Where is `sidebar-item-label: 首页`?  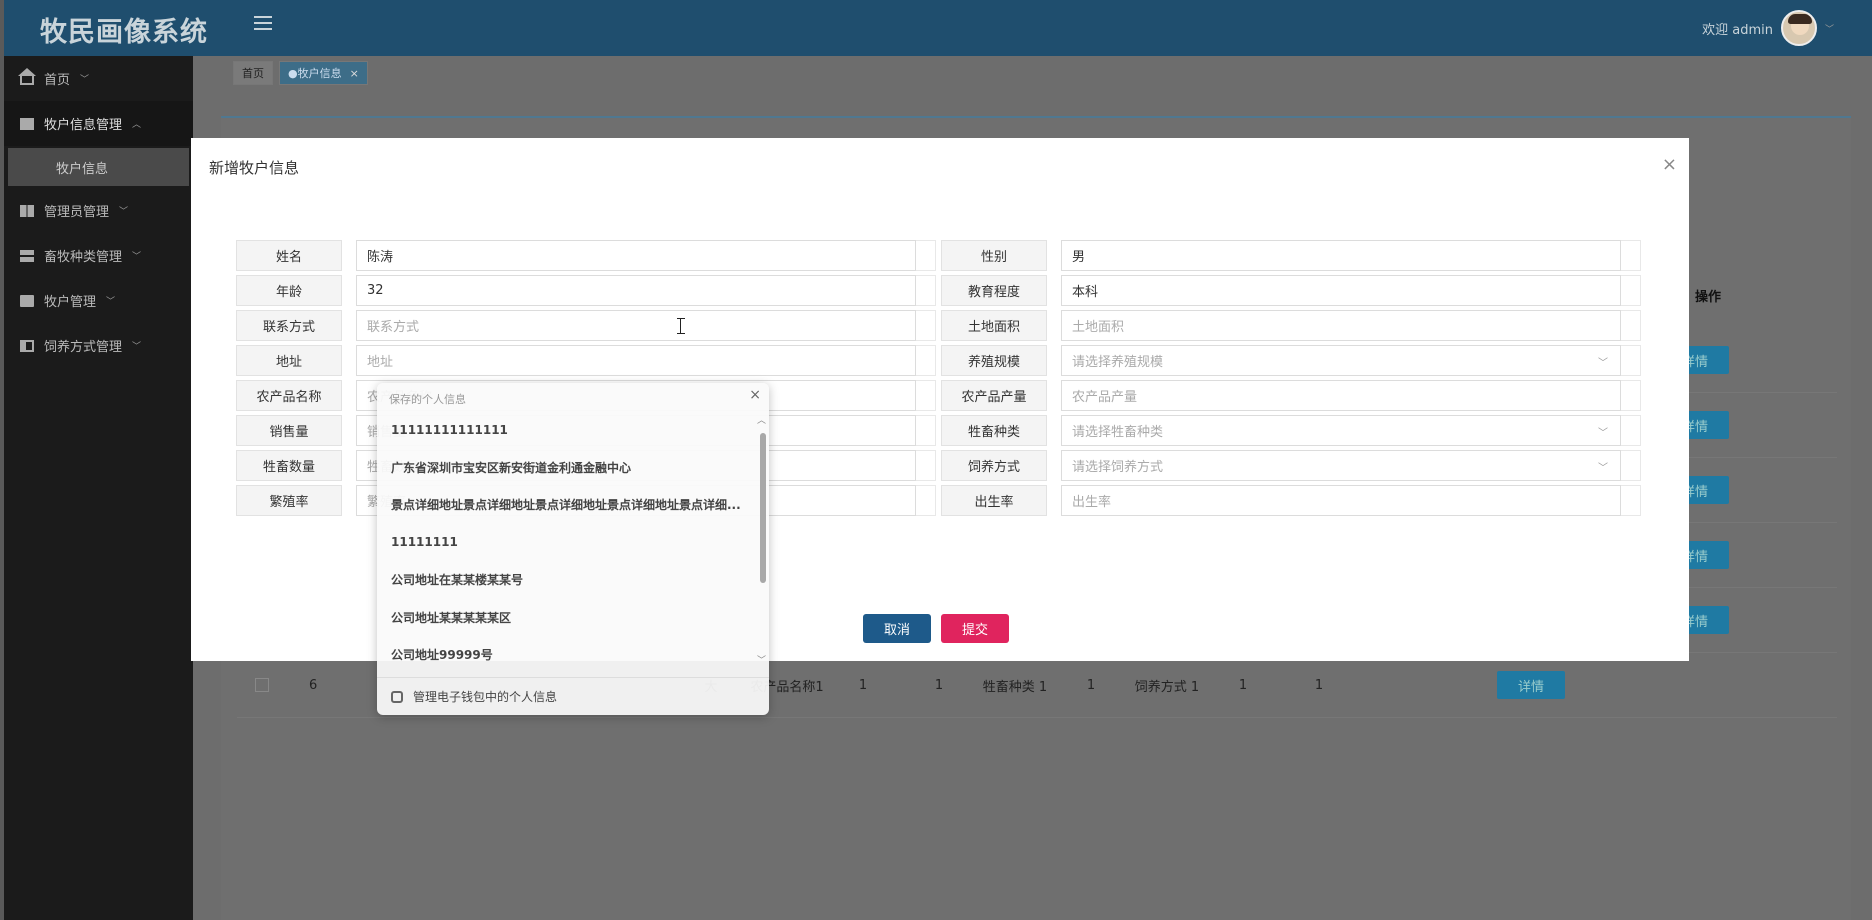 sidebar-item-label: 首页 is located at coordinates (57, 80).